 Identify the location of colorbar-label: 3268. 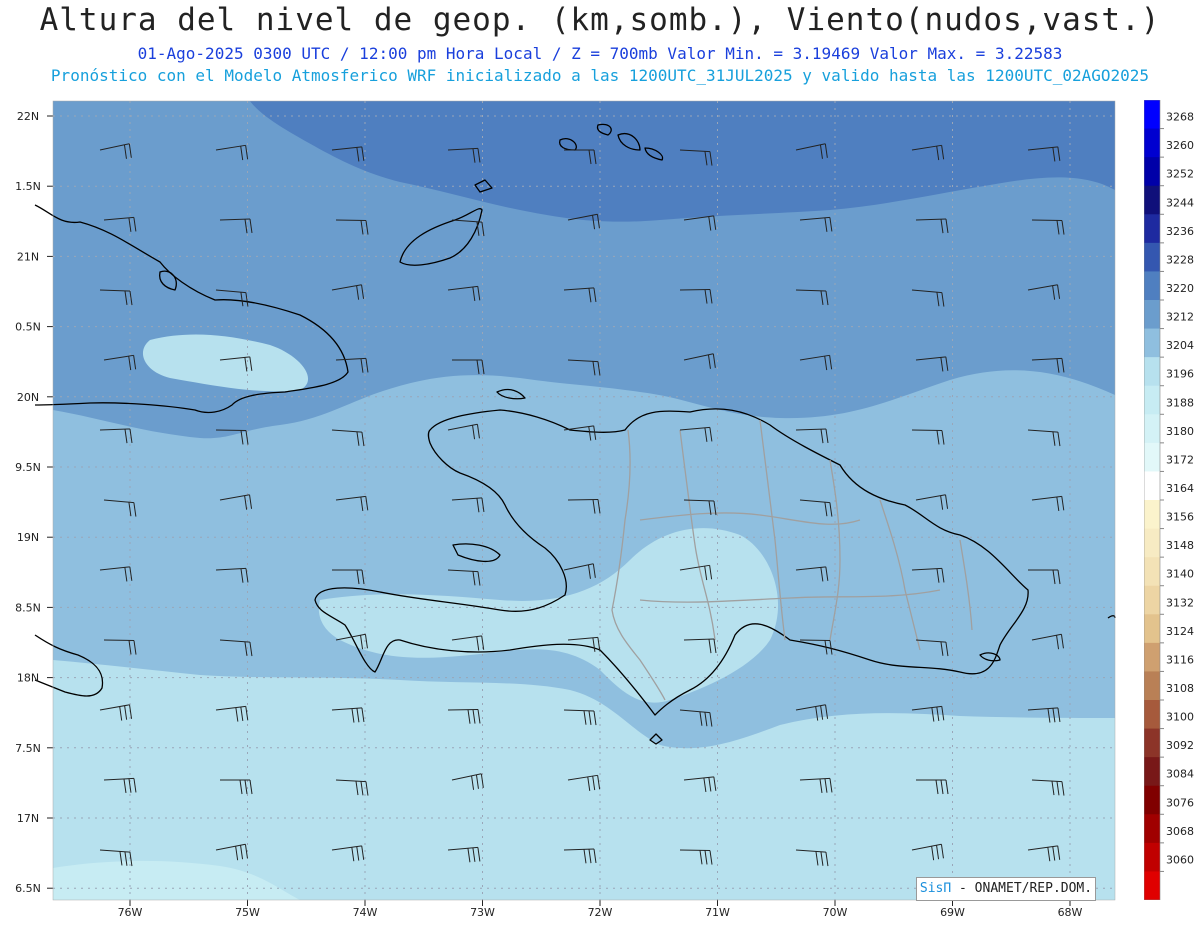
(1180, 117).